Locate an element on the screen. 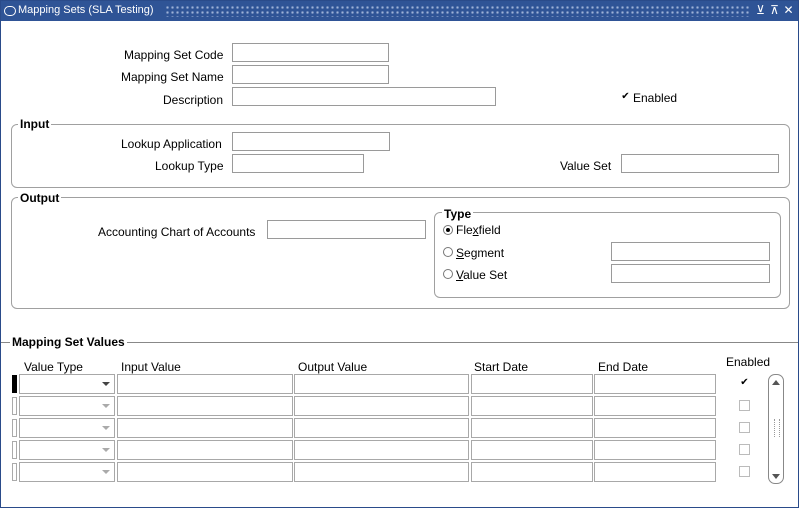  segment-option-label: Segment is located at coordinates (480, 253).